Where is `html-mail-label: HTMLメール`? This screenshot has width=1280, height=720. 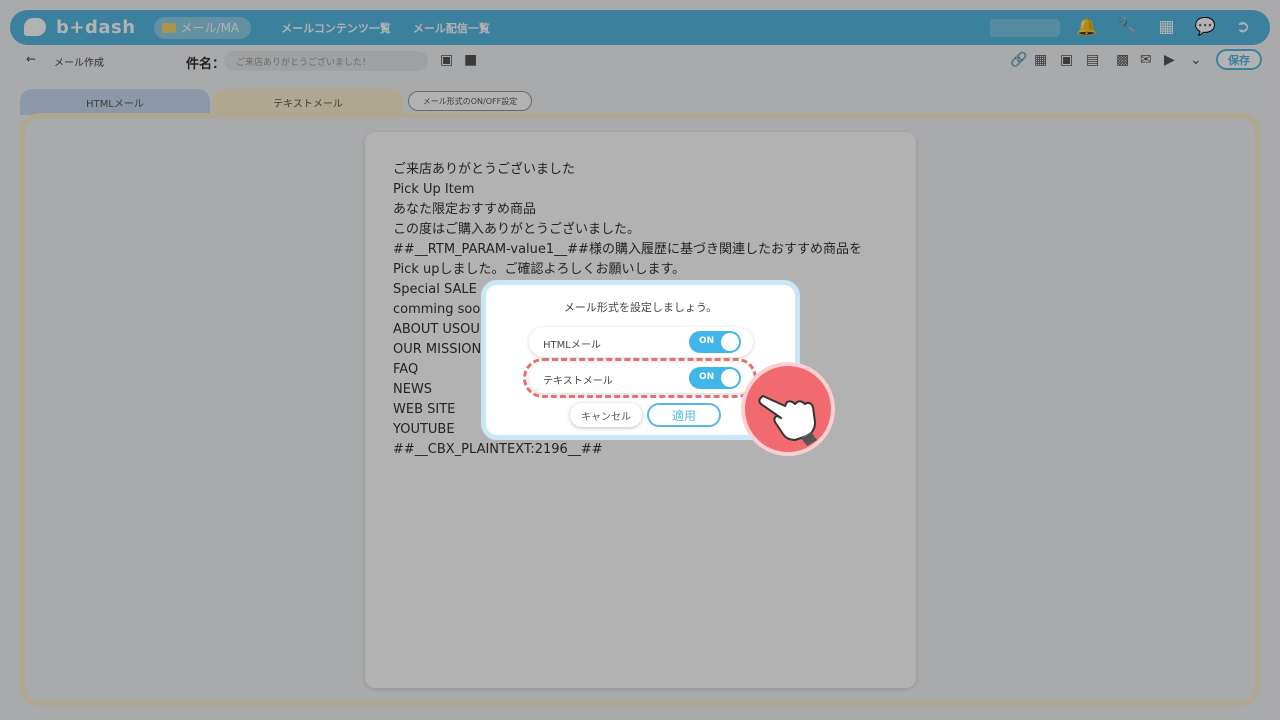
html-mail-label: HTMLメール is located at coordinates (572, 345).